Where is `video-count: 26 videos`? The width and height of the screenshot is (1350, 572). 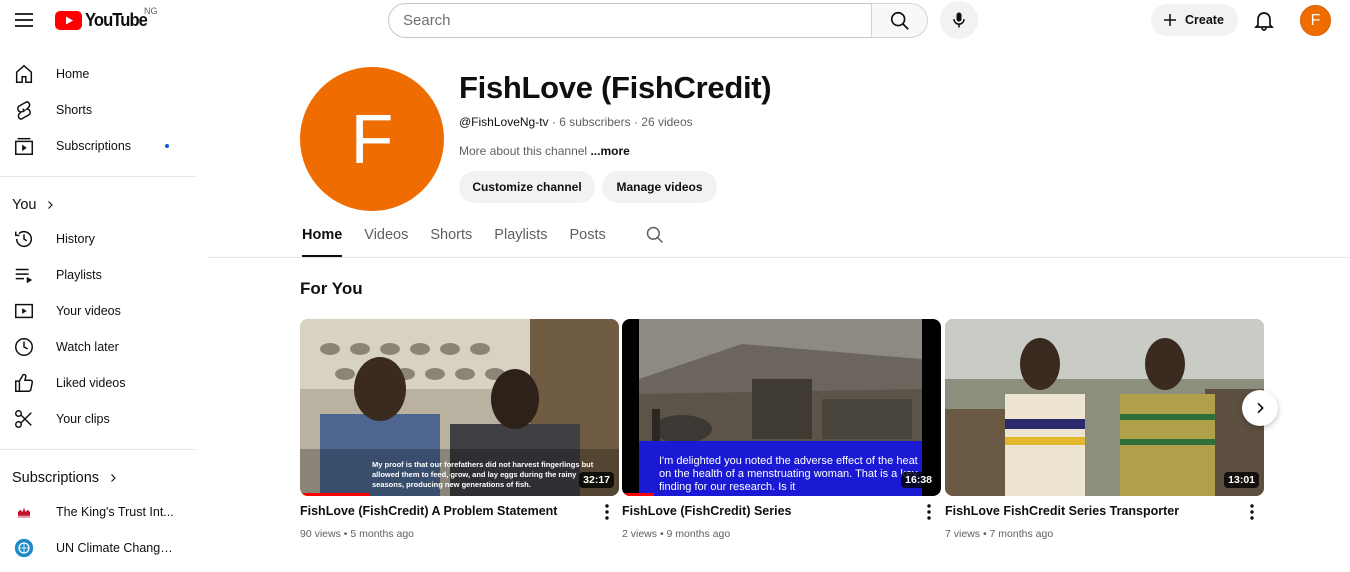 video-count: 26 videos is located at coordinates (667, 122).